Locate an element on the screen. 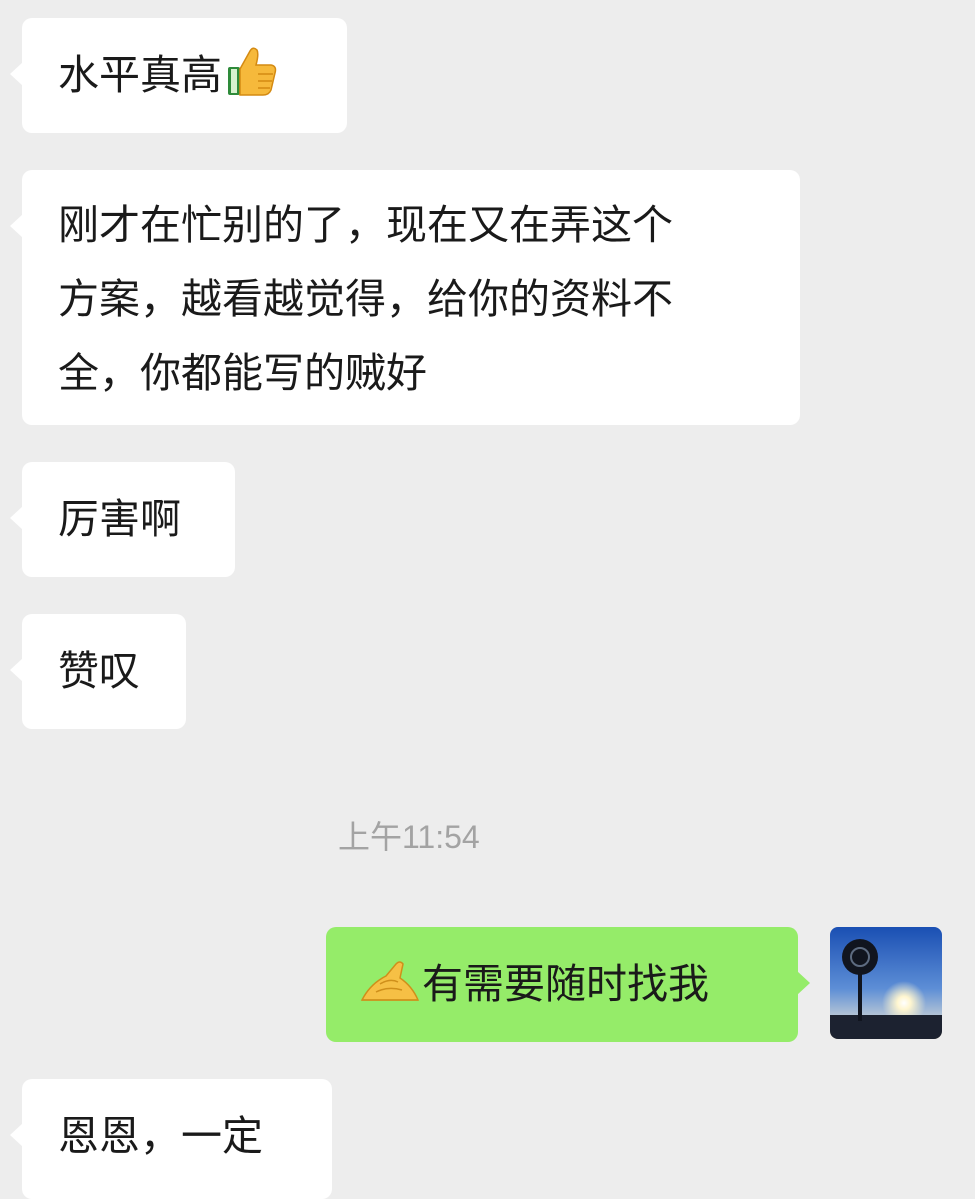 This screenshot has width=975, height=1199. pinching-hands-icon is located at coordinates (390, 979).